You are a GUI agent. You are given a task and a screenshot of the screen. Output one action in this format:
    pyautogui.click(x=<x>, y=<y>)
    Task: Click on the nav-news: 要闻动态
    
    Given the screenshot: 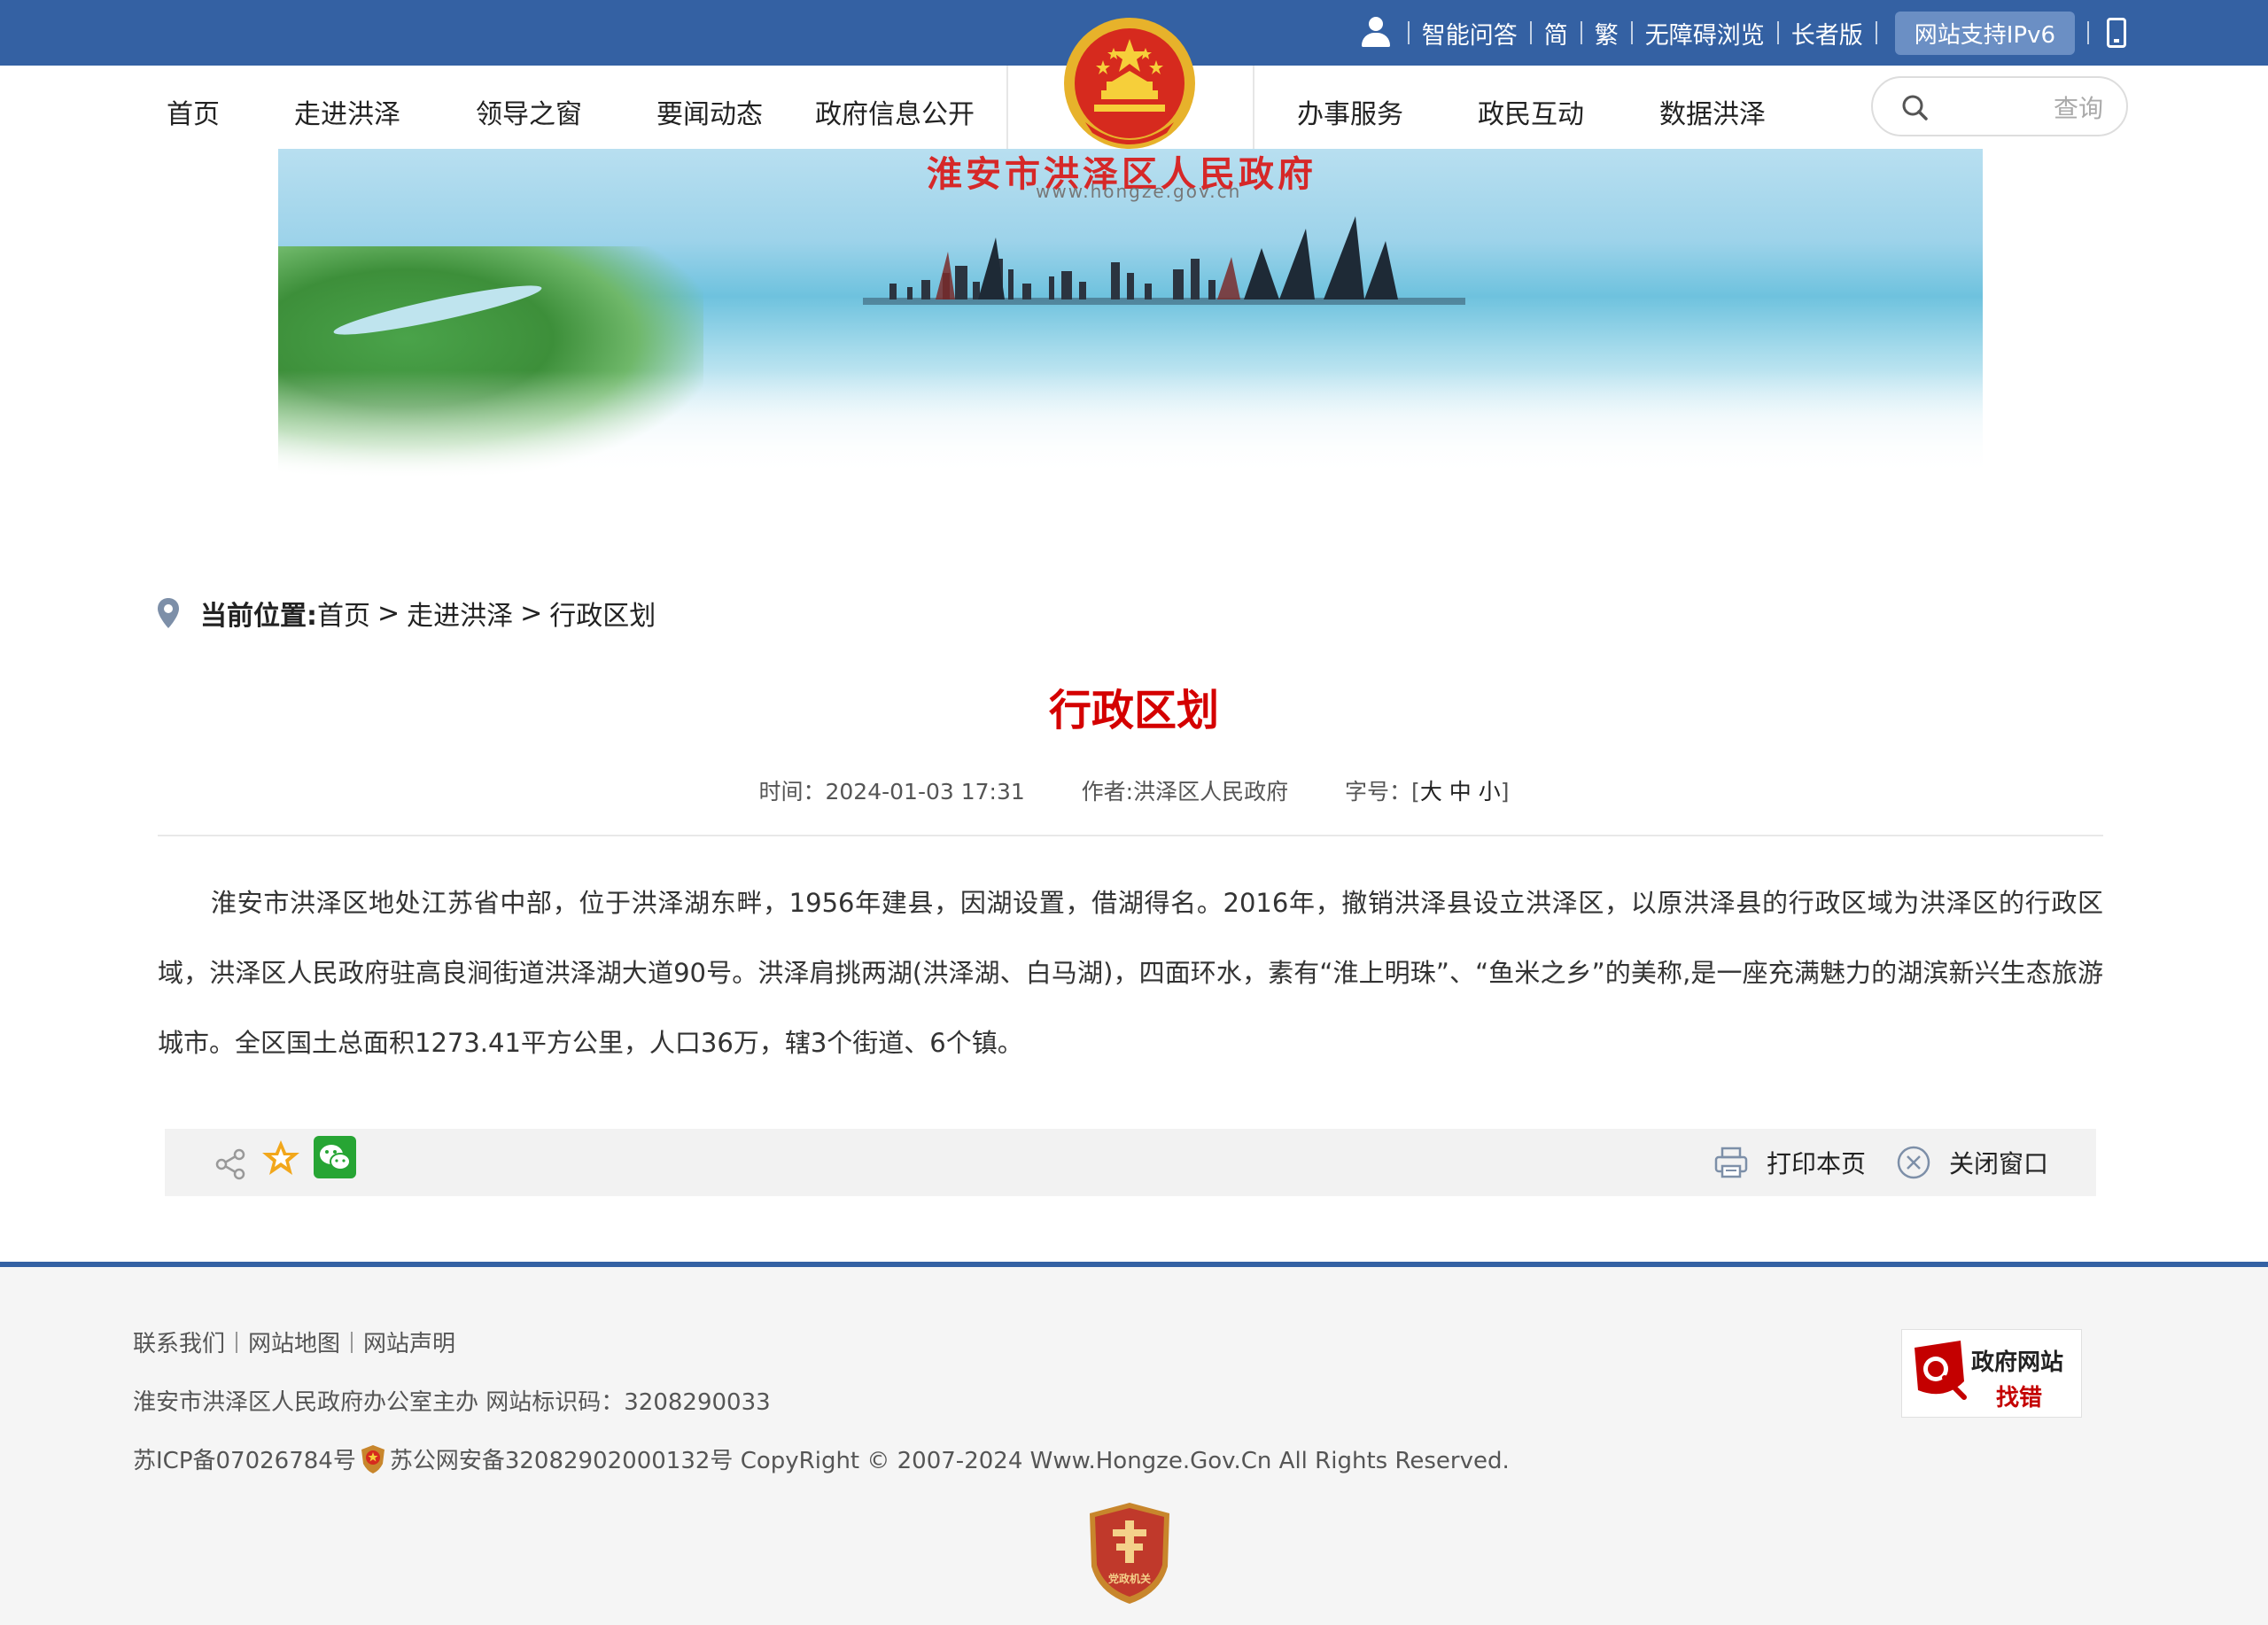 What is the action you would take?
    pyautogui.click(x=709, y=111)
    